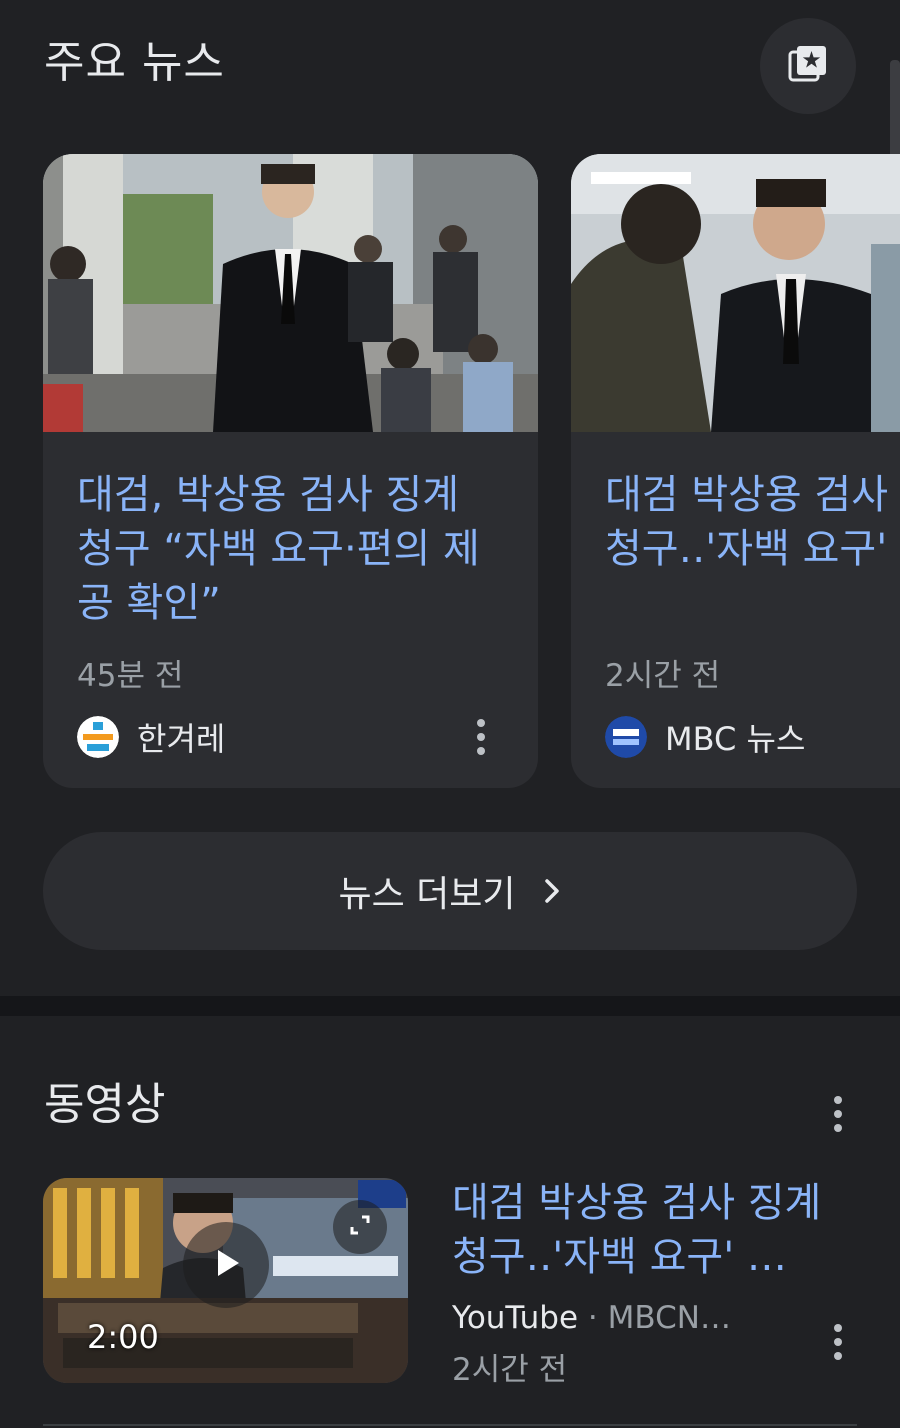 The image size is (900, 1428). I want to click on source-name: 한겨레, so click(181, 739).